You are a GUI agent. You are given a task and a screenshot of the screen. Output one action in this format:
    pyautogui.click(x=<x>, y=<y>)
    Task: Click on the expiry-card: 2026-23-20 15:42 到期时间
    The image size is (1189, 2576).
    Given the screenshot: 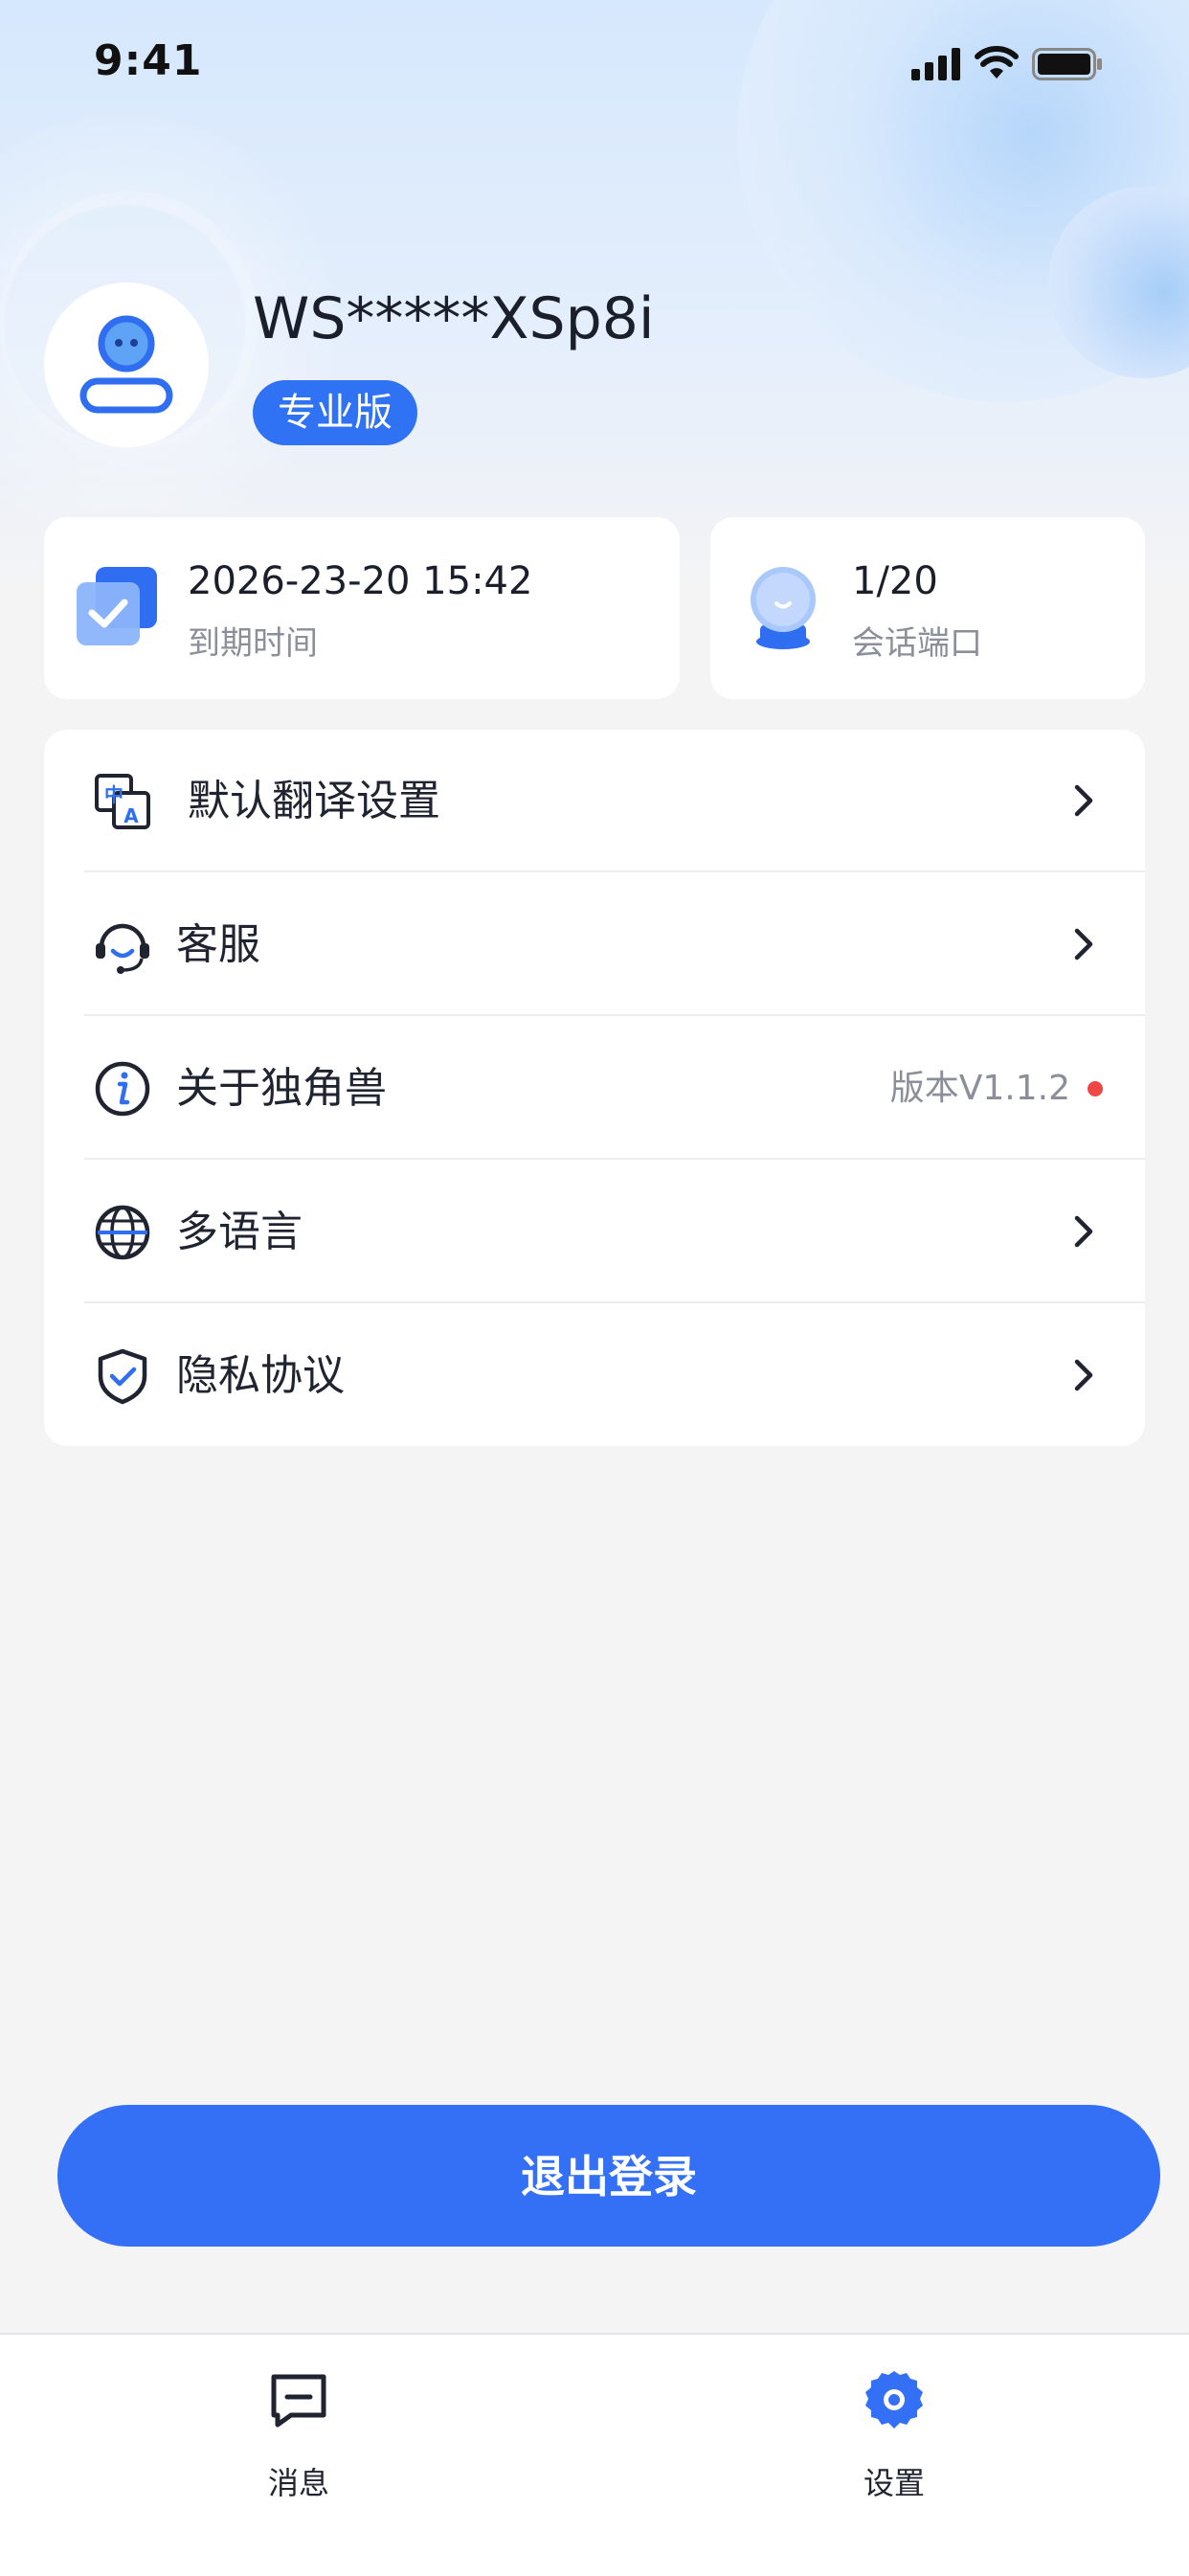 What is the action you would take?
    pyautogui.click(x=362, y=608)
    